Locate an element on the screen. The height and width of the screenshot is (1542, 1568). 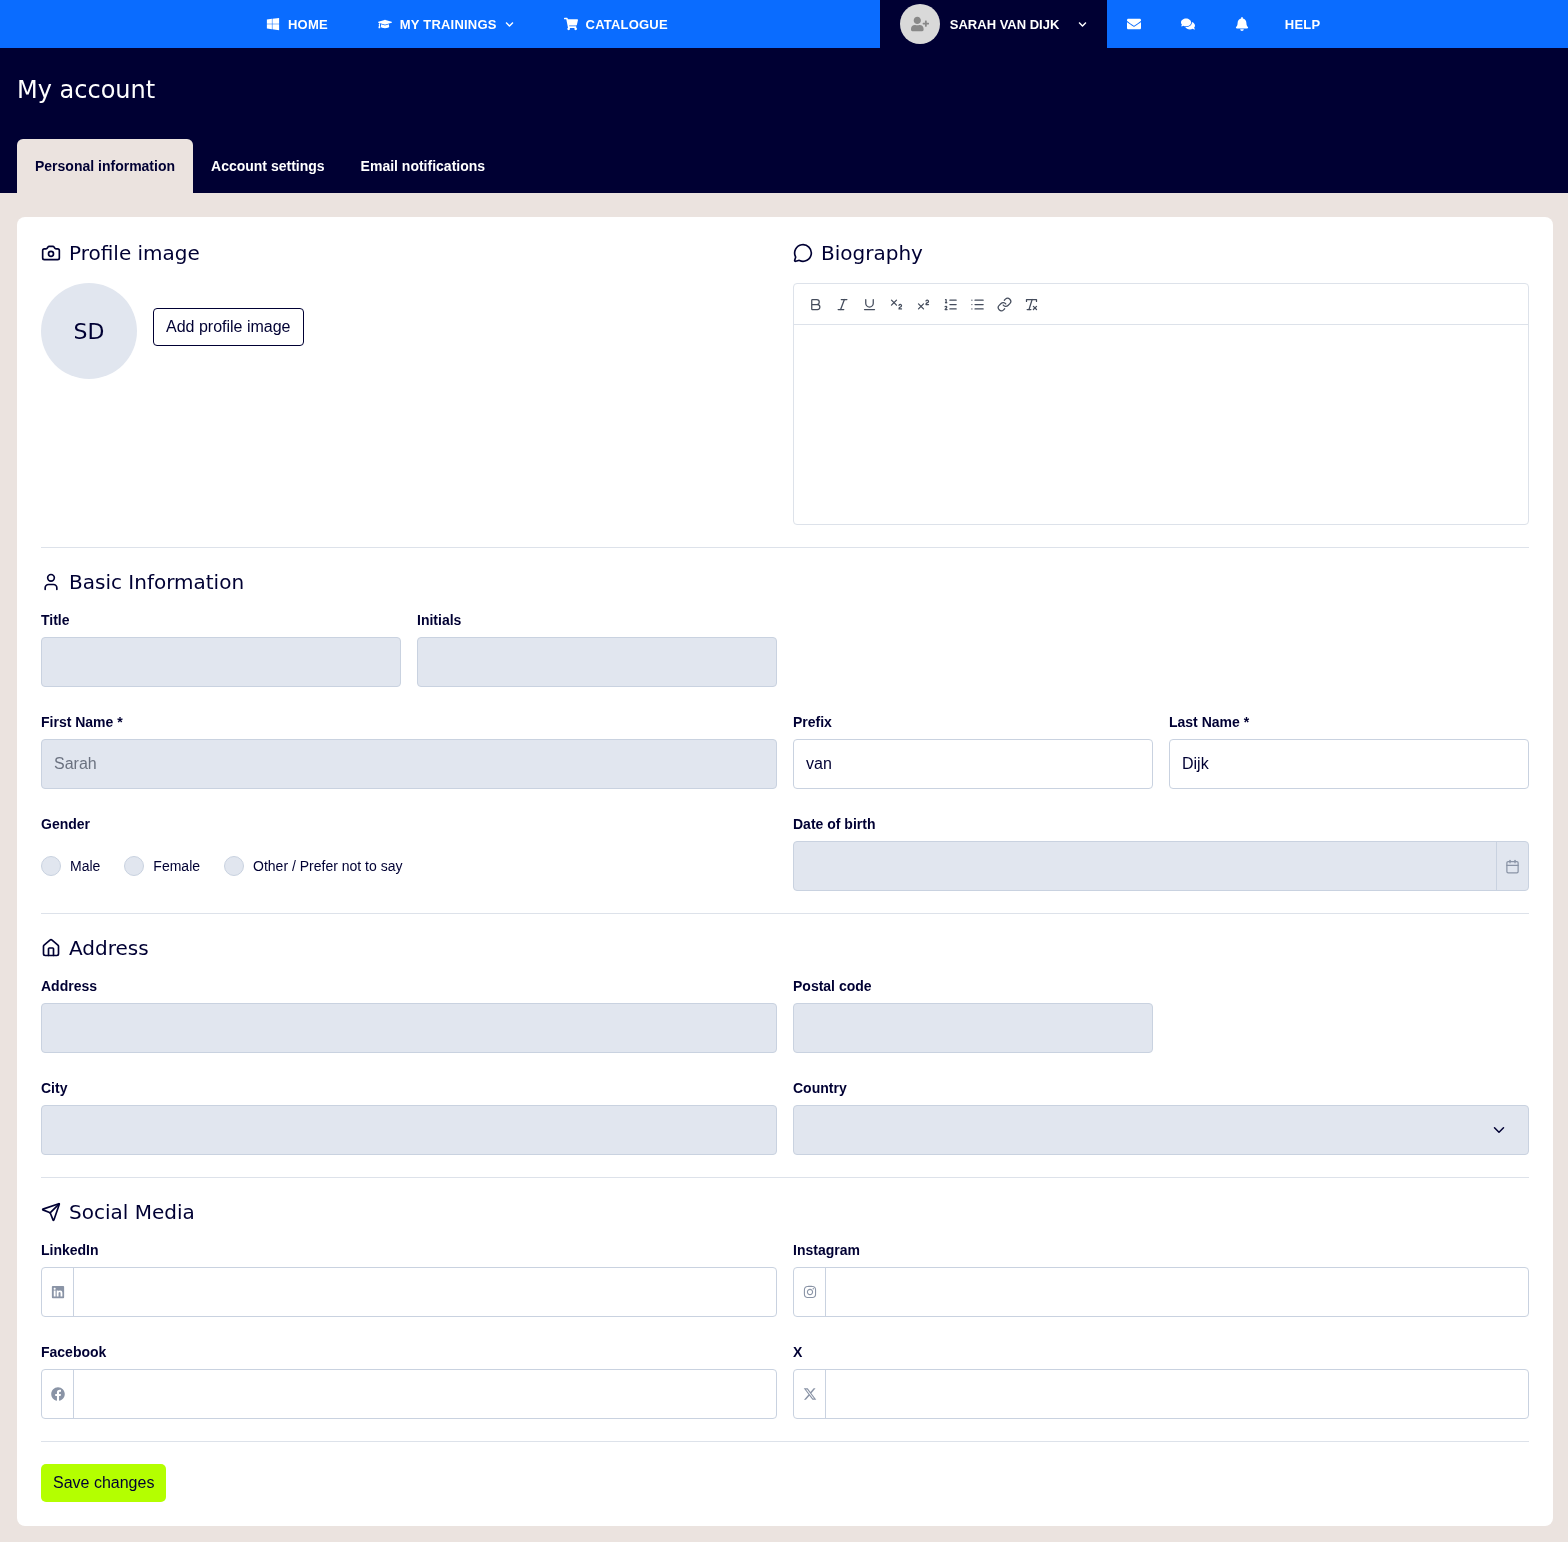
nav-link-label: MY TRAININGS is located at coordinates (448, 24).